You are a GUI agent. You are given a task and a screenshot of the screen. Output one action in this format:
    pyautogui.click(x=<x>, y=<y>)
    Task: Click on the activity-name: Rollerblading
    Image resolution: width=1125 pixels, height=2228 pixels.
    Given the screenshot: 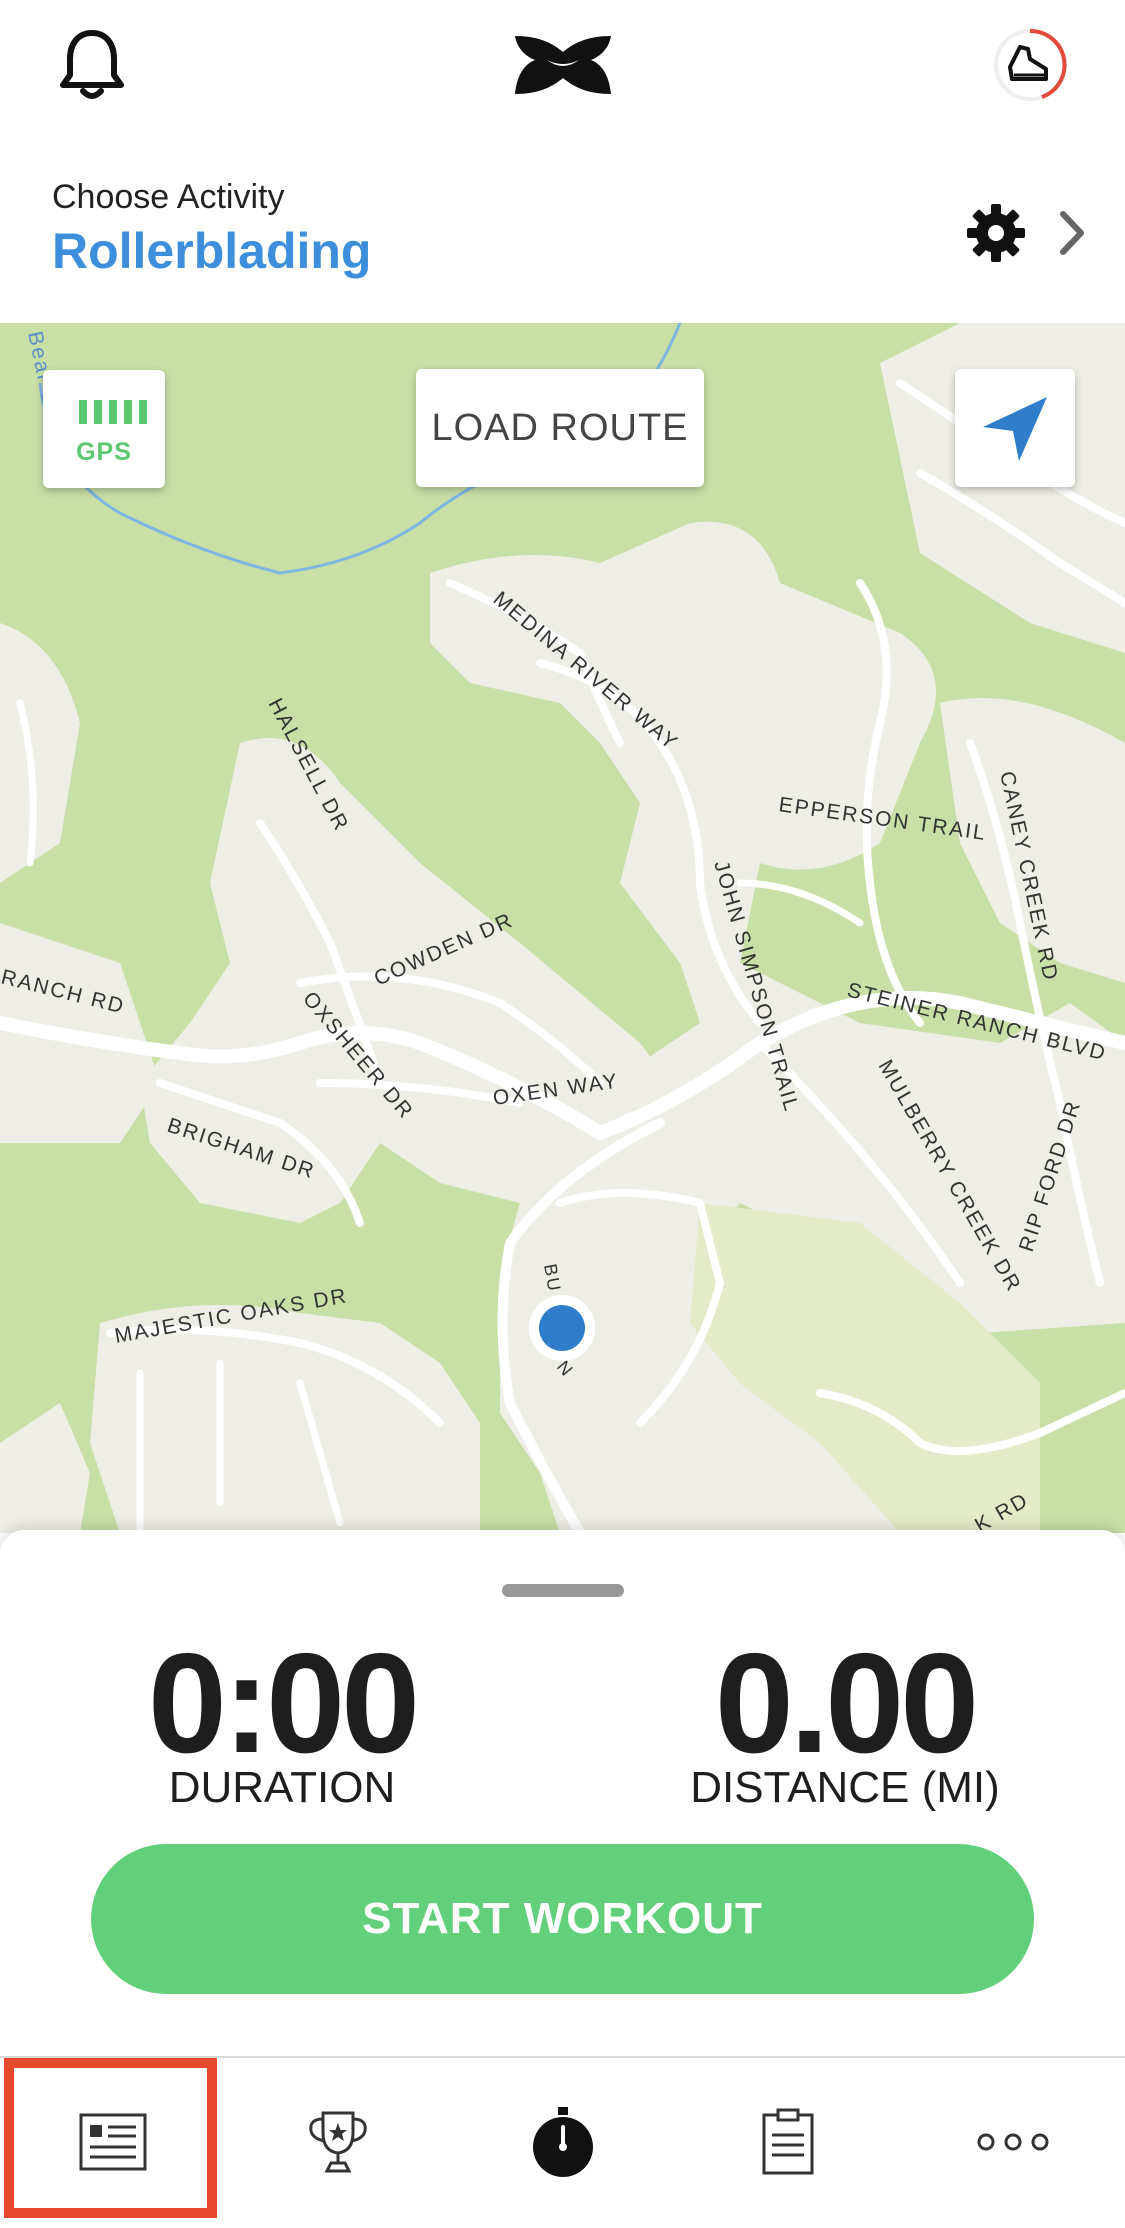 What is the action you would take?
    pyautogui.click(x=211, y=251)
    